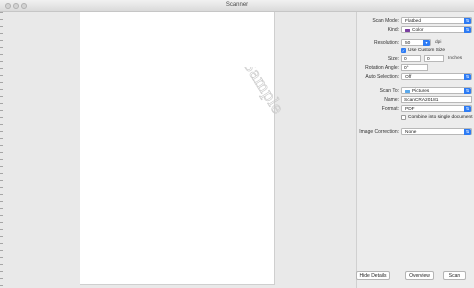 The height and width of the screenshot is (288, 474). I want to click on size-height-value: 0, so click(428, 59).